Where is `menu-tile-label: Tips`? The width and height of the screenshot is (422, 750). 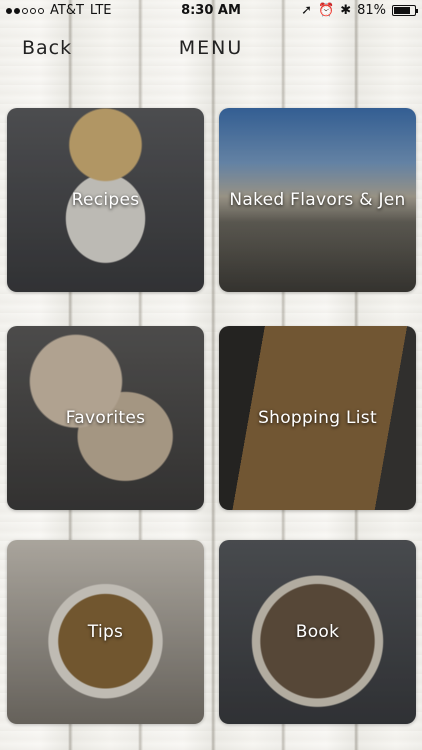
menu-tile-label: Tips is located at coordinates (105, 632).